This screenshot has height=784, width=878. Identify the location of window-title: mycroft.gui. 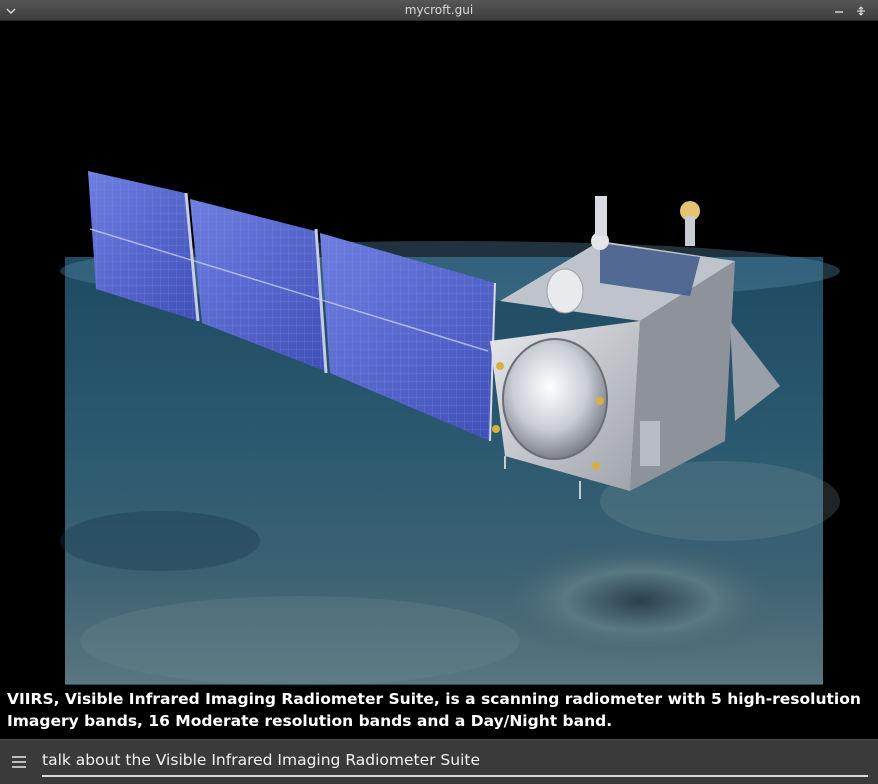
(439, 10).